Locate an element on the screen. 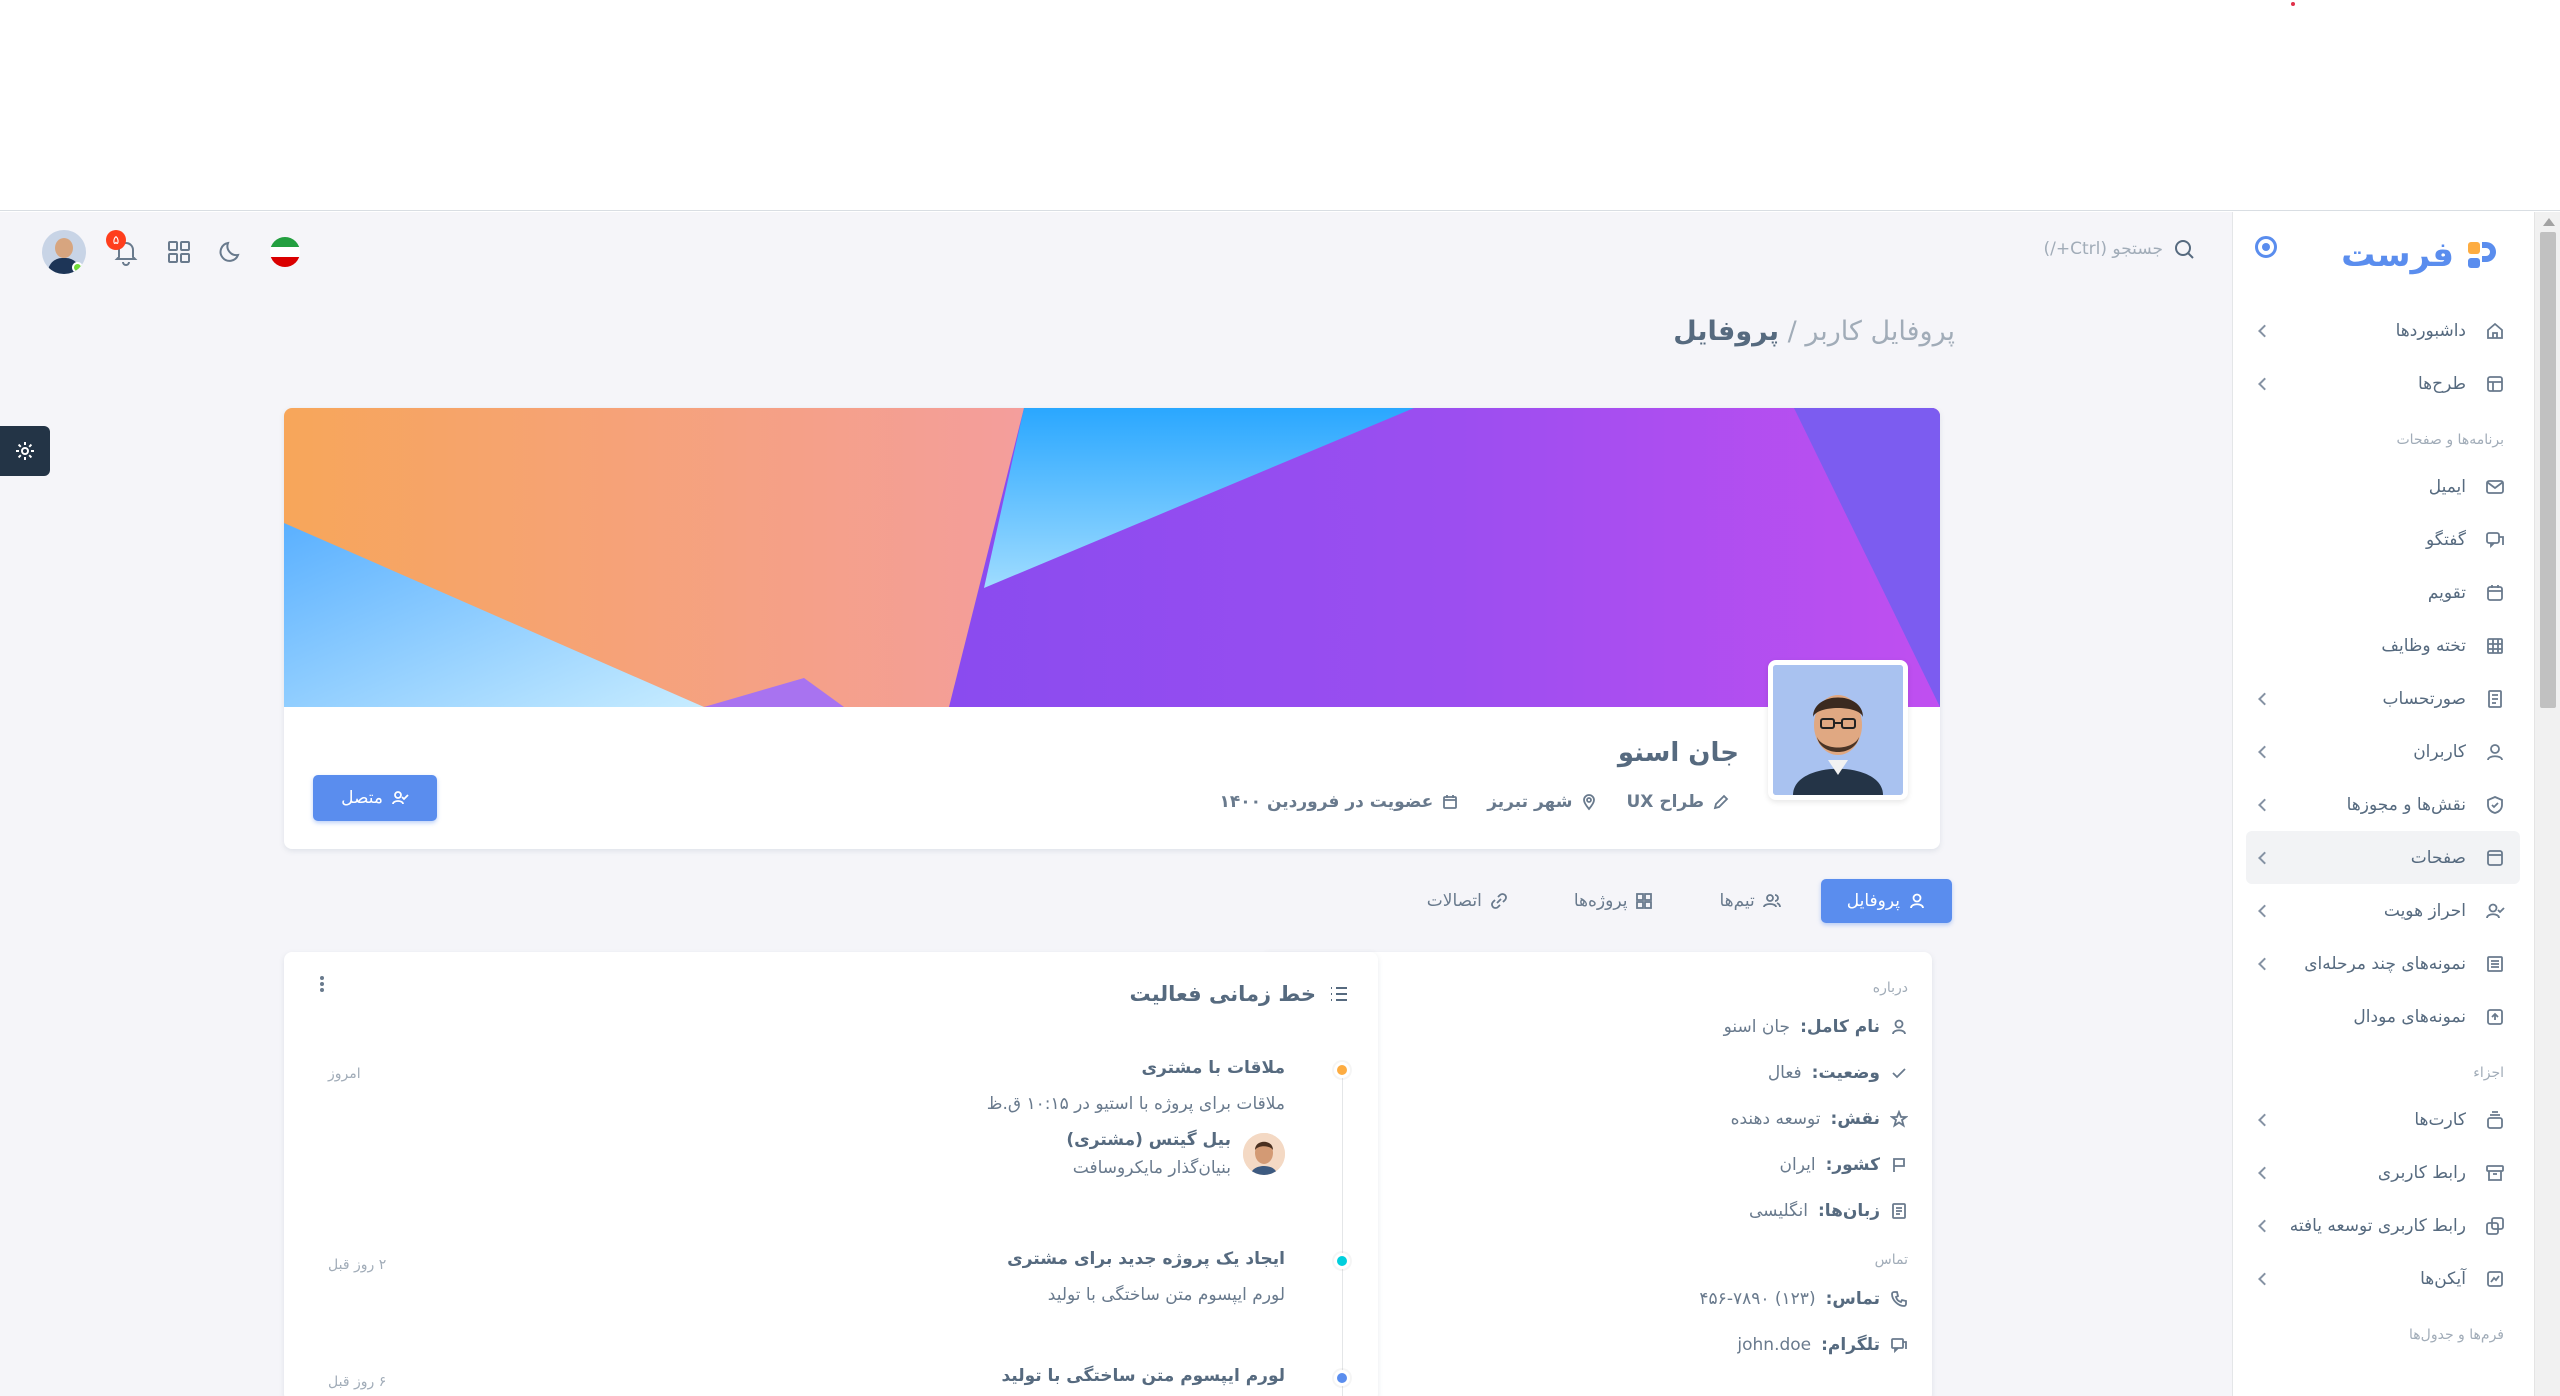 This screenshot has width=2560, height=1396. sidebar-item-email: ایمیل is located at coordinates (2383, 486).